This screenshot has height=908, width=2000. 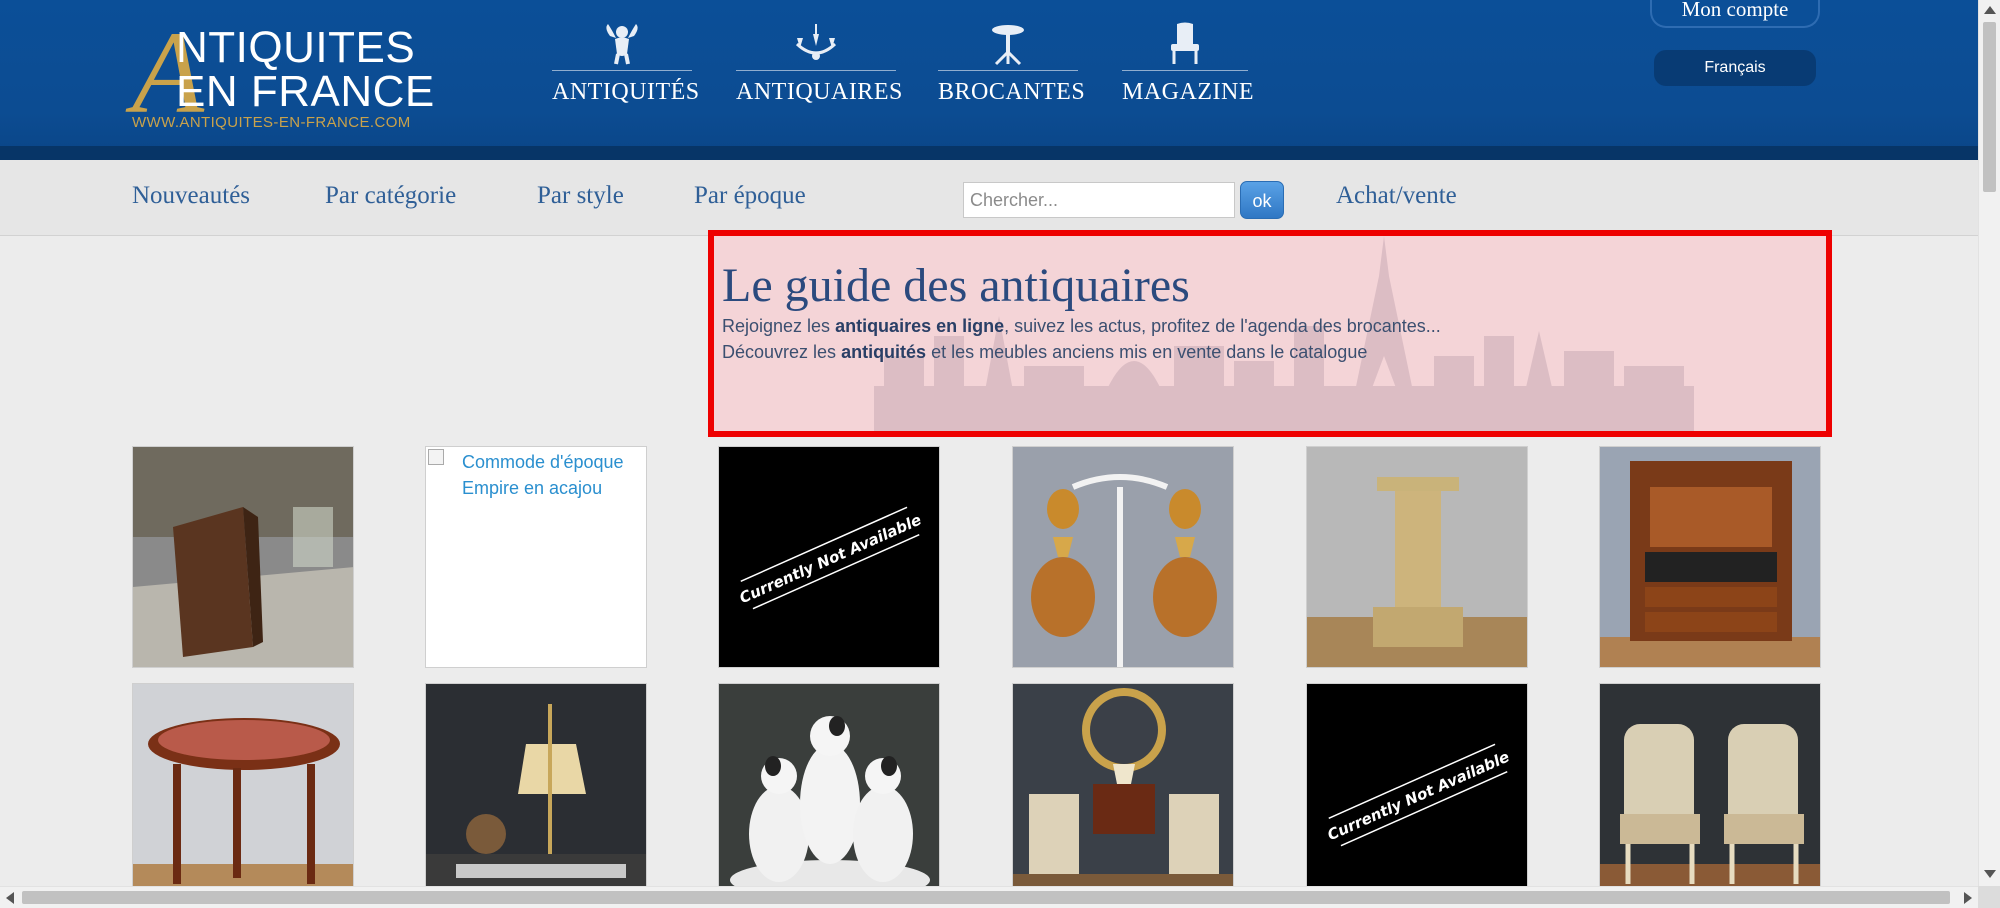 I want to click on product-photo-oval-table, so click(x=243, y=794).